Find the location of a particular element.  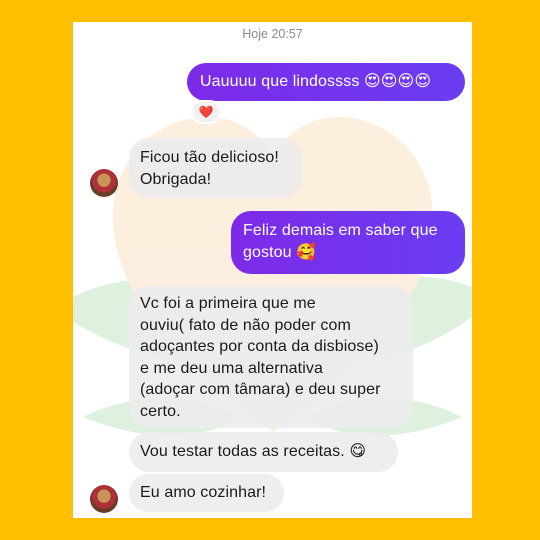

message-outgoing: Feliz demais em saber que gostou 🥰 is located at coordinates (348, 242).